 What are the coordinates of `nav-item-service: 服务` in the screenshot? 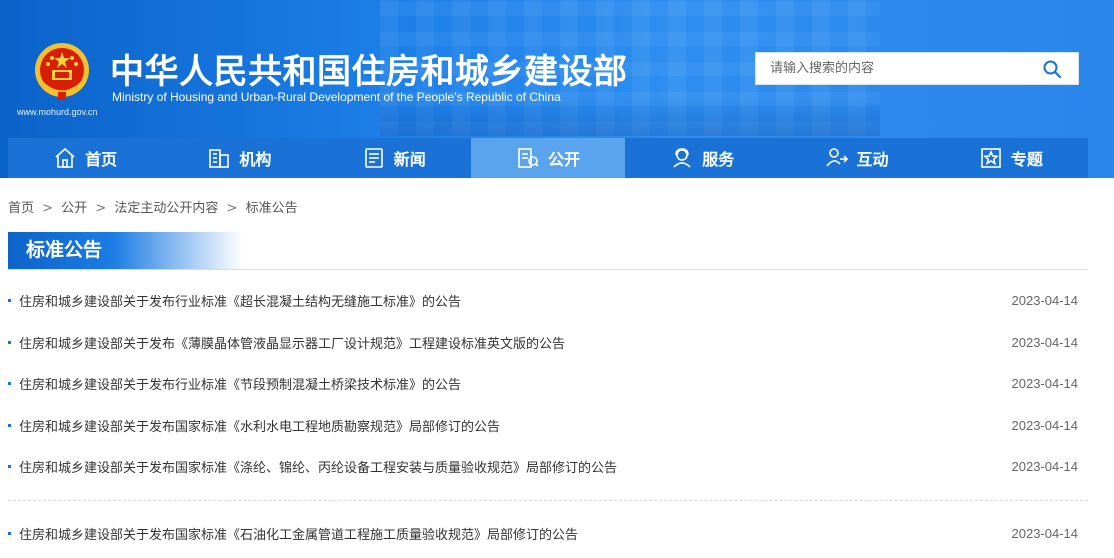 It's located at (702, 158).